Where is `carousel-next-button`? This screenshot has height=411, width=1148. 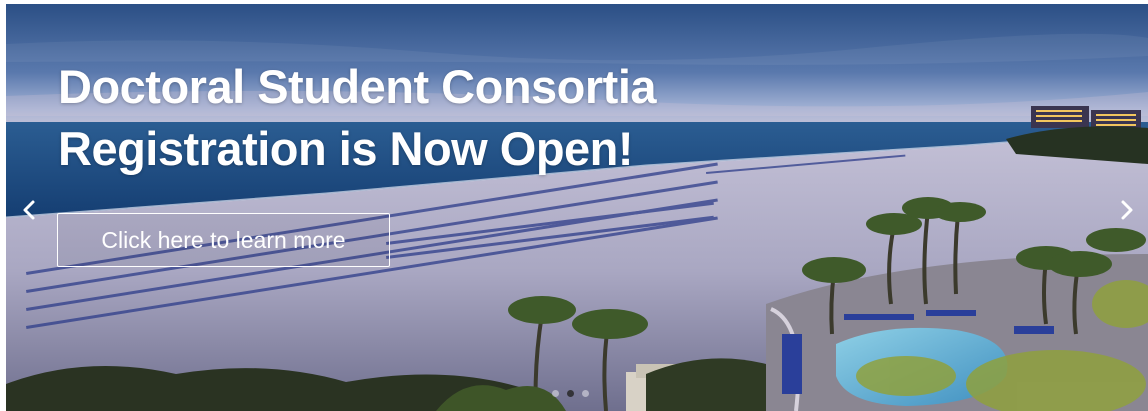
carousel-next-button is located at coordinates (1127, 210).